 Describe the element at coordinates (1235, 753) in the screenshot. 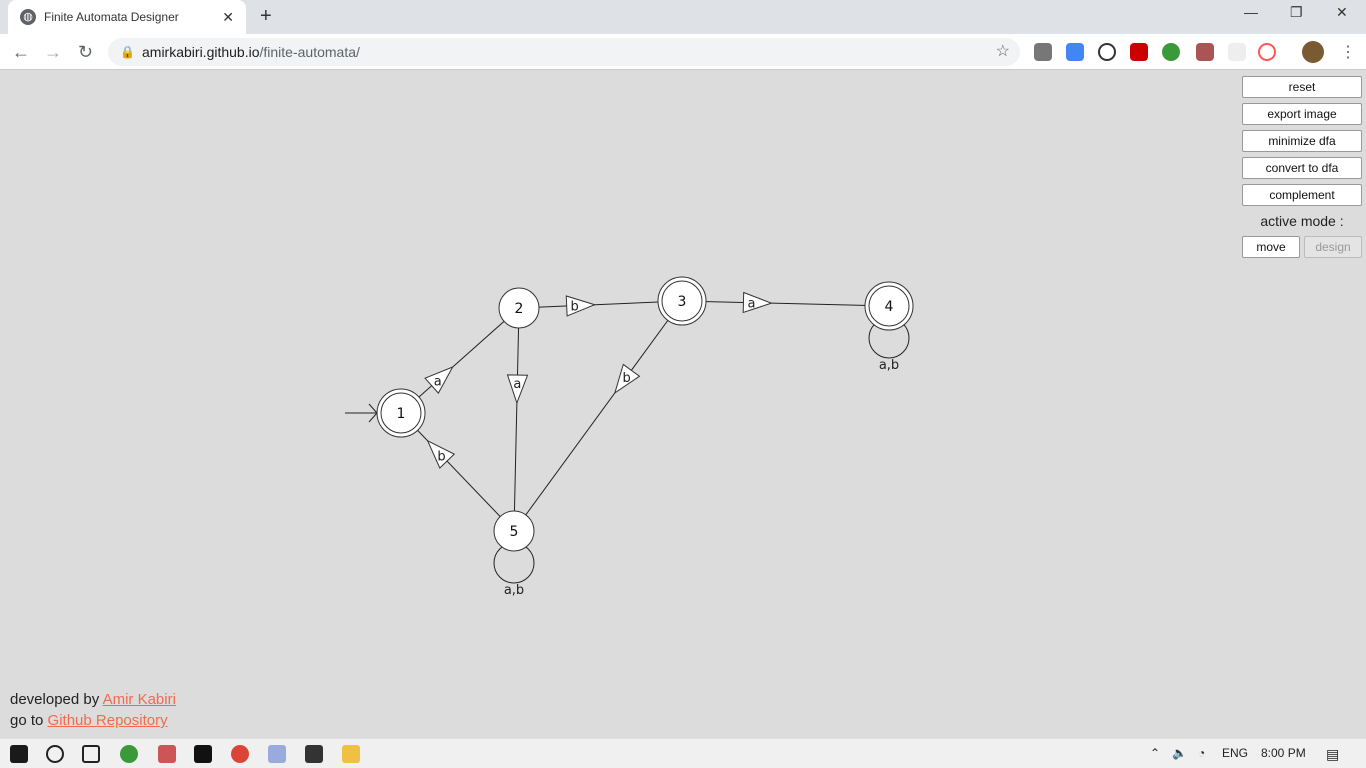

I see `language-indicator: ENG` at that location.